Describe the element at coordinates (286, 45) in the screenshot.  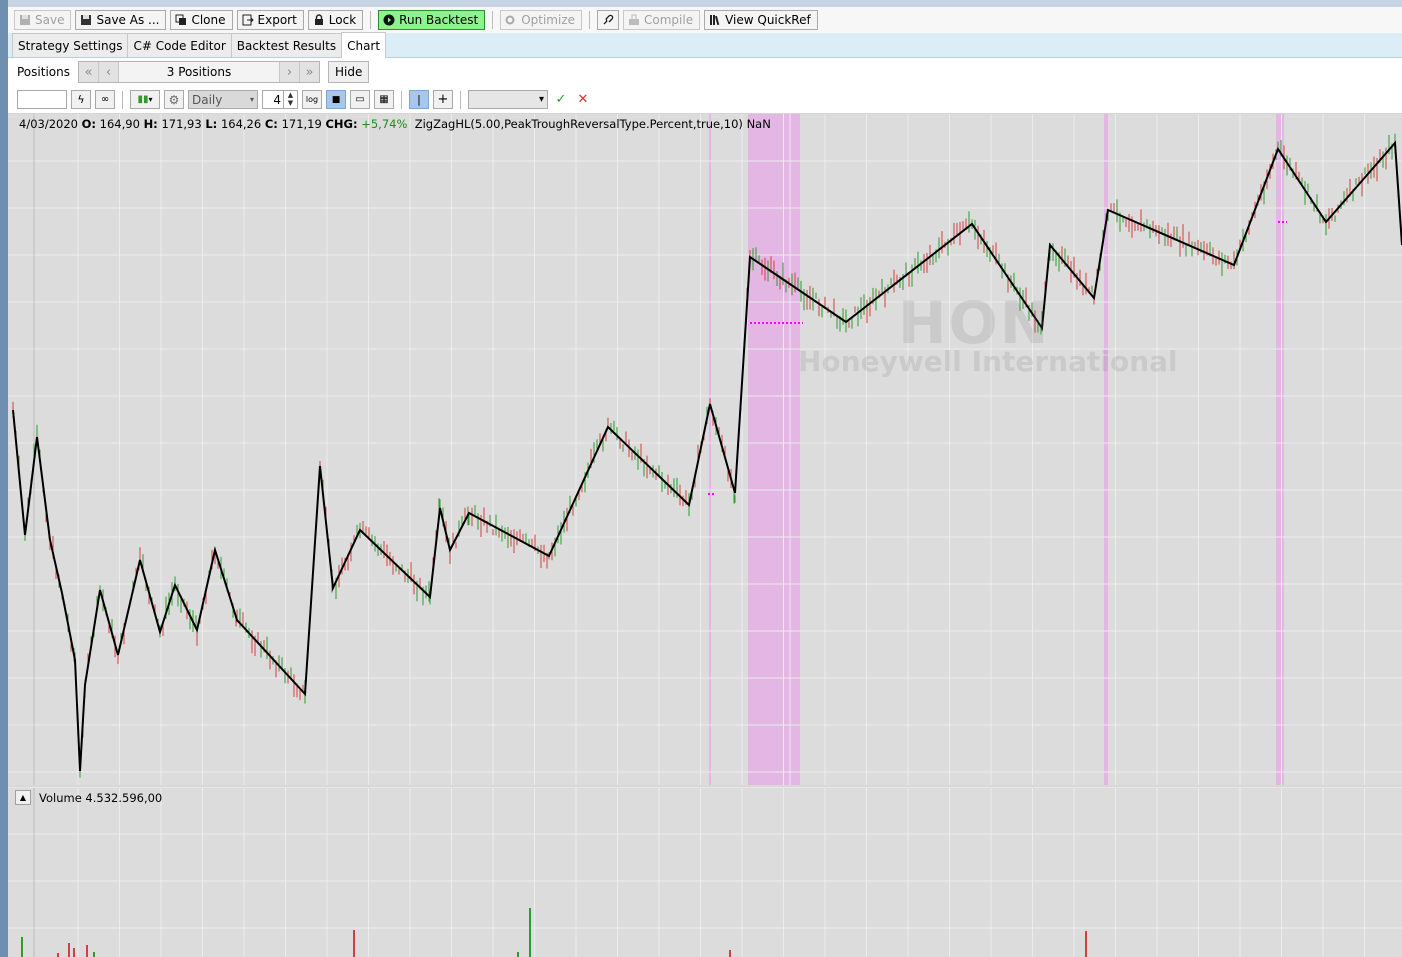
I see `tab-backtest-results: Backtest Results` at that location.